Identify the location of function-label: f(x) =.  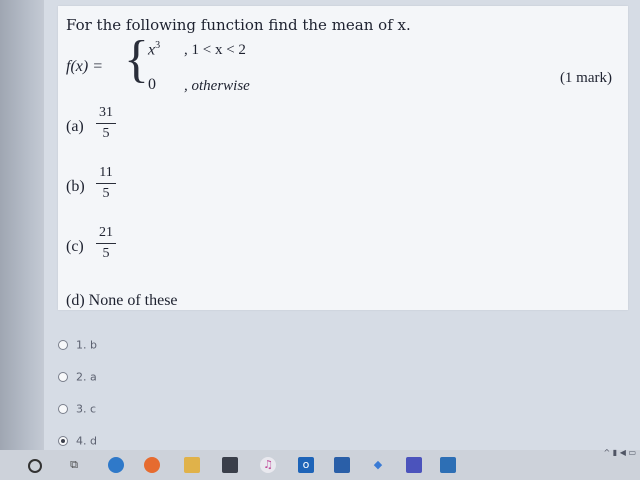
(84, 66).